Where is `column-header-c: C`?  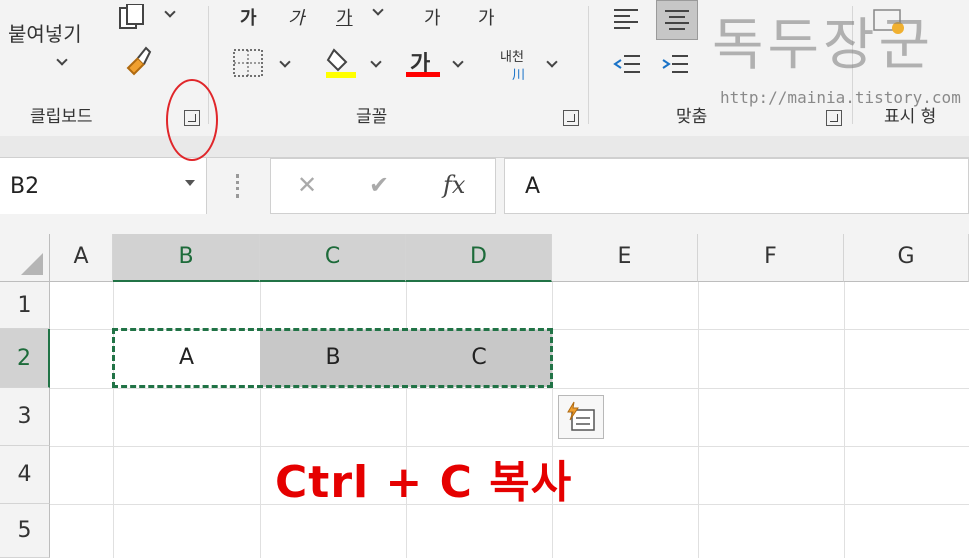
column-header-c: C is located at coordinates (333, 258).